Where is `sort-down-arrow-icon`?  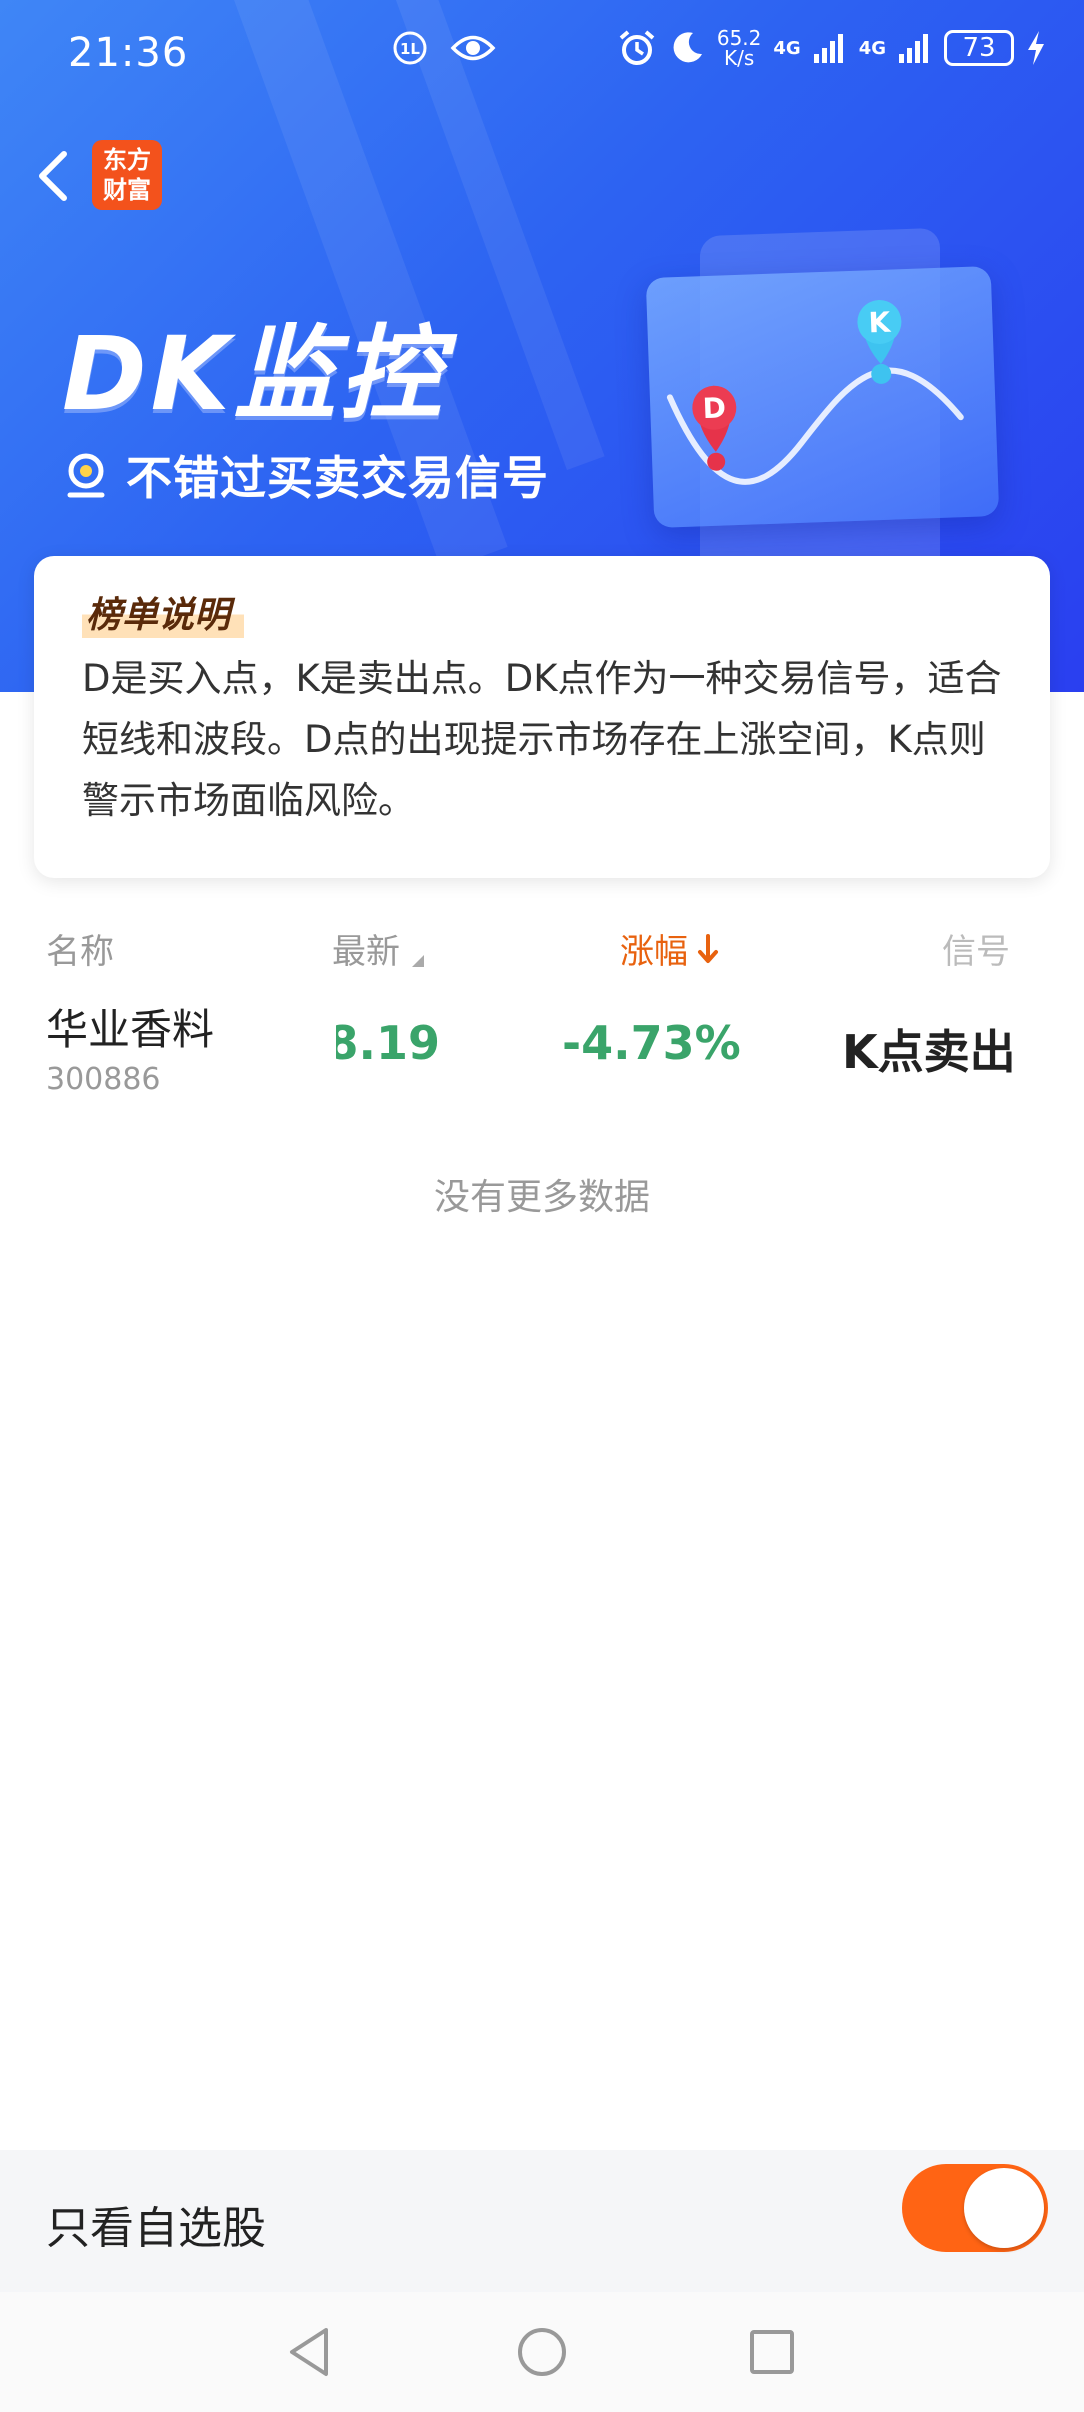 sort-down-arrow-icon is located at coordinates (708, 948).